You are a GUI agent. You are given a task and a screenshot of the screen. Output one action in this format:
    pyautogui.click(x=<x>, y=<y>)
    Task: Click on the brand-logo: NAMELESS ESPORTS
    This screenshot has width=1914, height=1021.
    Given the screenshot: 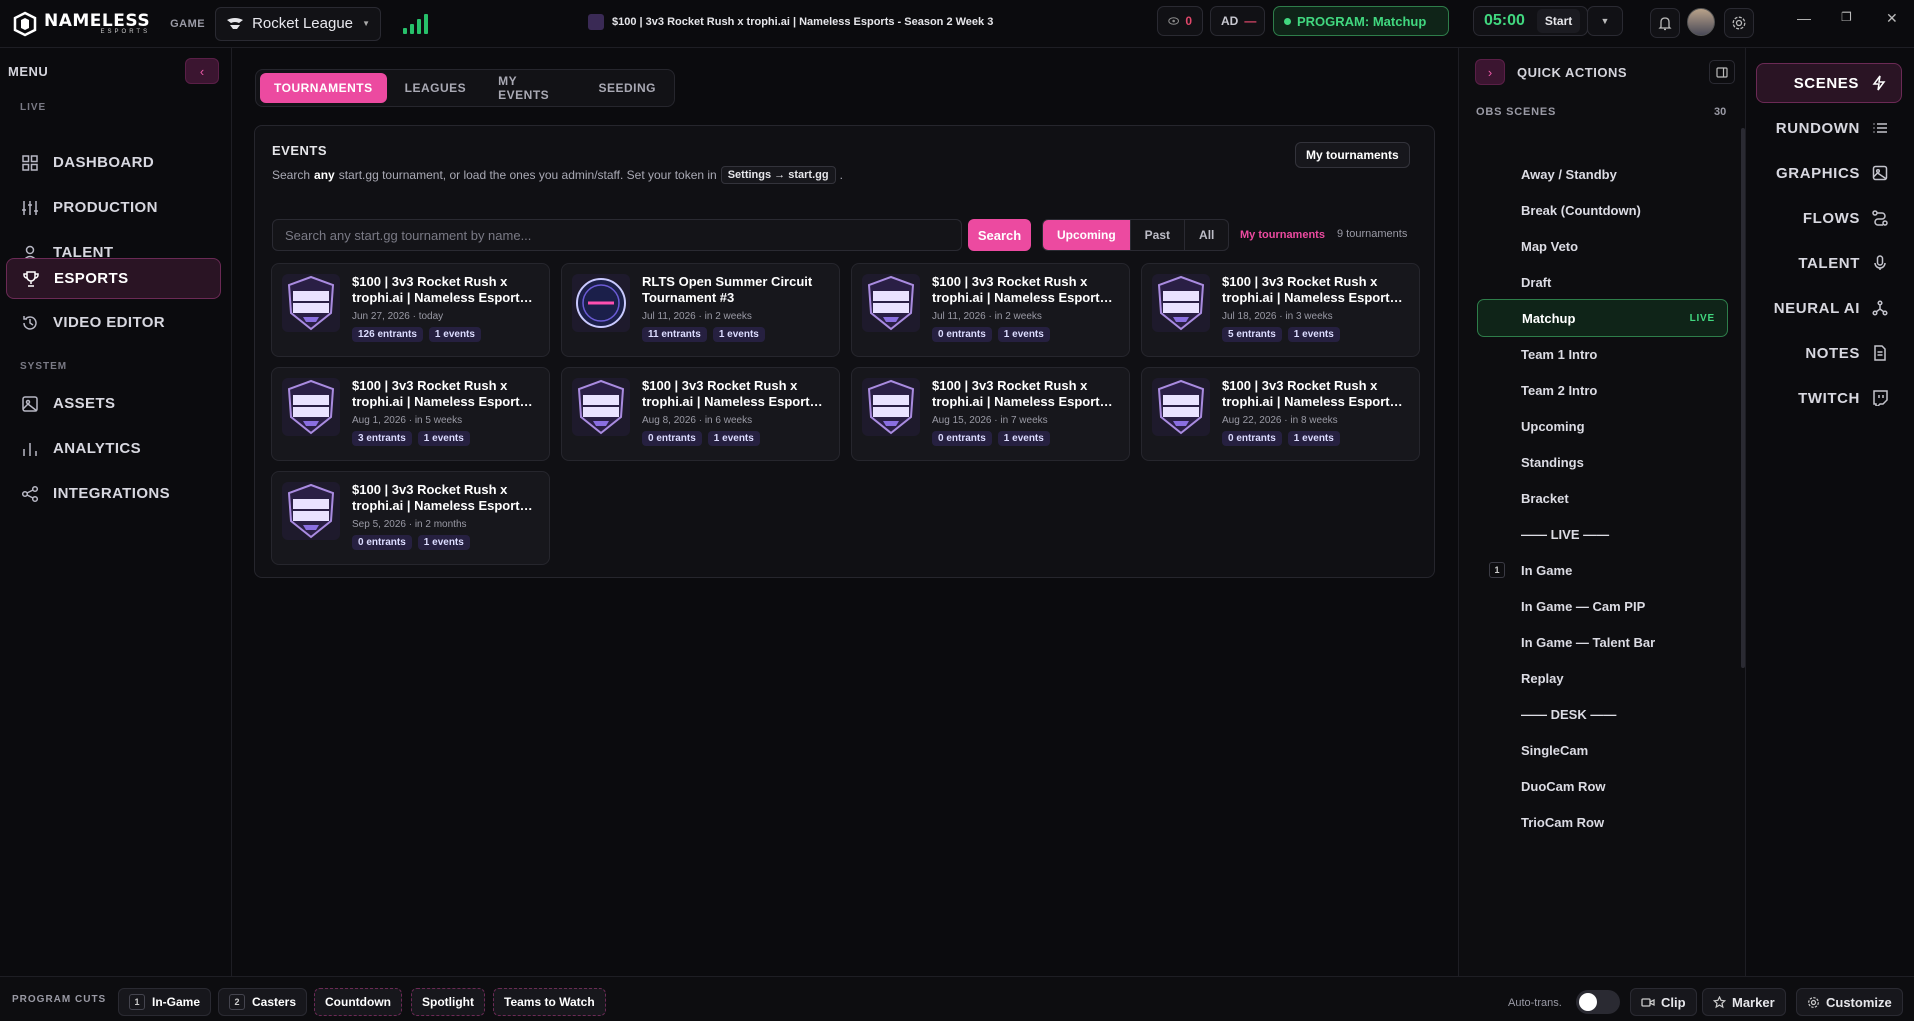 What is the action you would take?
    pyautogui.click(x=81, y=24)
    